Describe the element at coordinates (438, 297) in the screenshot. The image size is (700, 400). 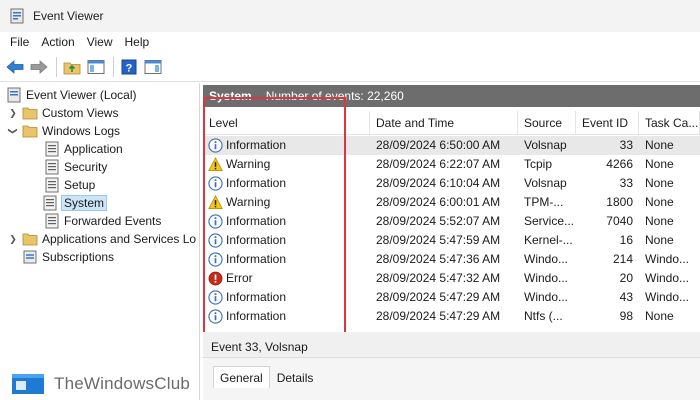
I see `cell-date: 28/09/2024 5:47:29 AM` at that location.